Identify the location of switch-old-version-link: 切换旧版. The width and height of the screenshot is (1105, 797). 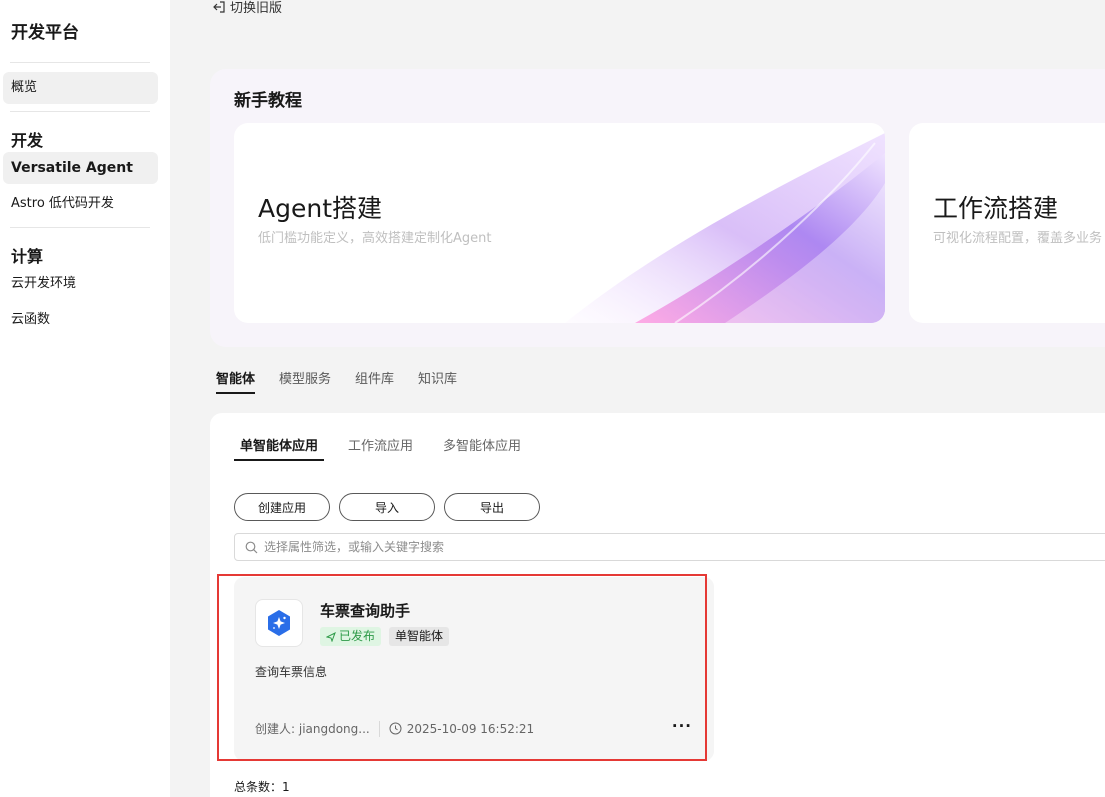
(247, 8).